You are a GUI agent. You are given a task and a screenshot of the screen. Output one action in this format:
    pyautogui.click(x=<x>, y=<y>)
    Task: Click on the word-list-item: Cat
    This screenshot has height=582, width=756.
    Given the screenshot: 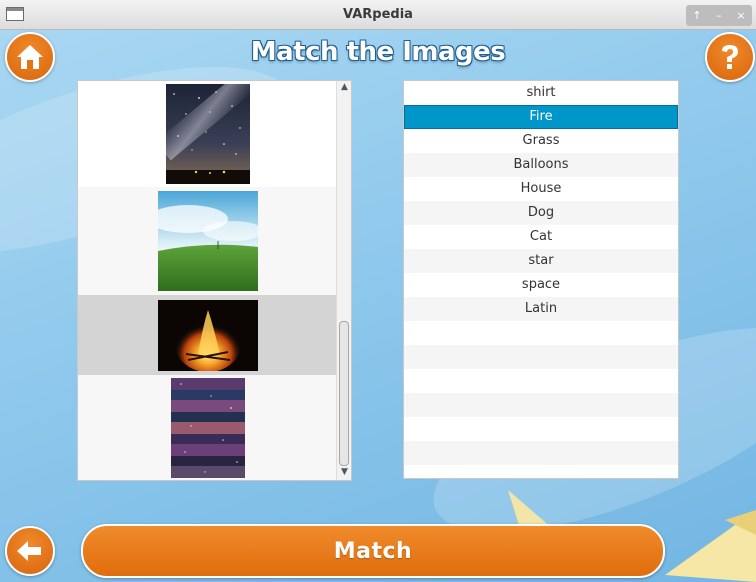 What is the action you would take?
    pyautogui.click(x=541, y=237)
    